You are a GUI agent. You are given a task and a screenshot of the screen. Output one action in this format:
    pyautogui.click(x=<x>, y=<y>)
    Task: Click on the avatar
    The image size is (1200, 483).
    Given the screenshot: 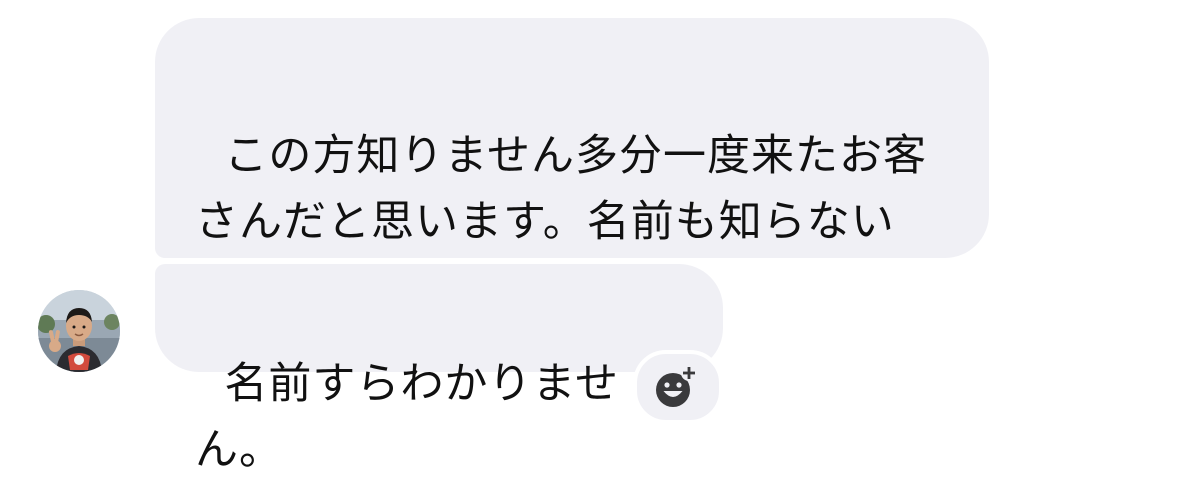 What is the action you would take?
    pyautogui.click(x=79, y=331)
    